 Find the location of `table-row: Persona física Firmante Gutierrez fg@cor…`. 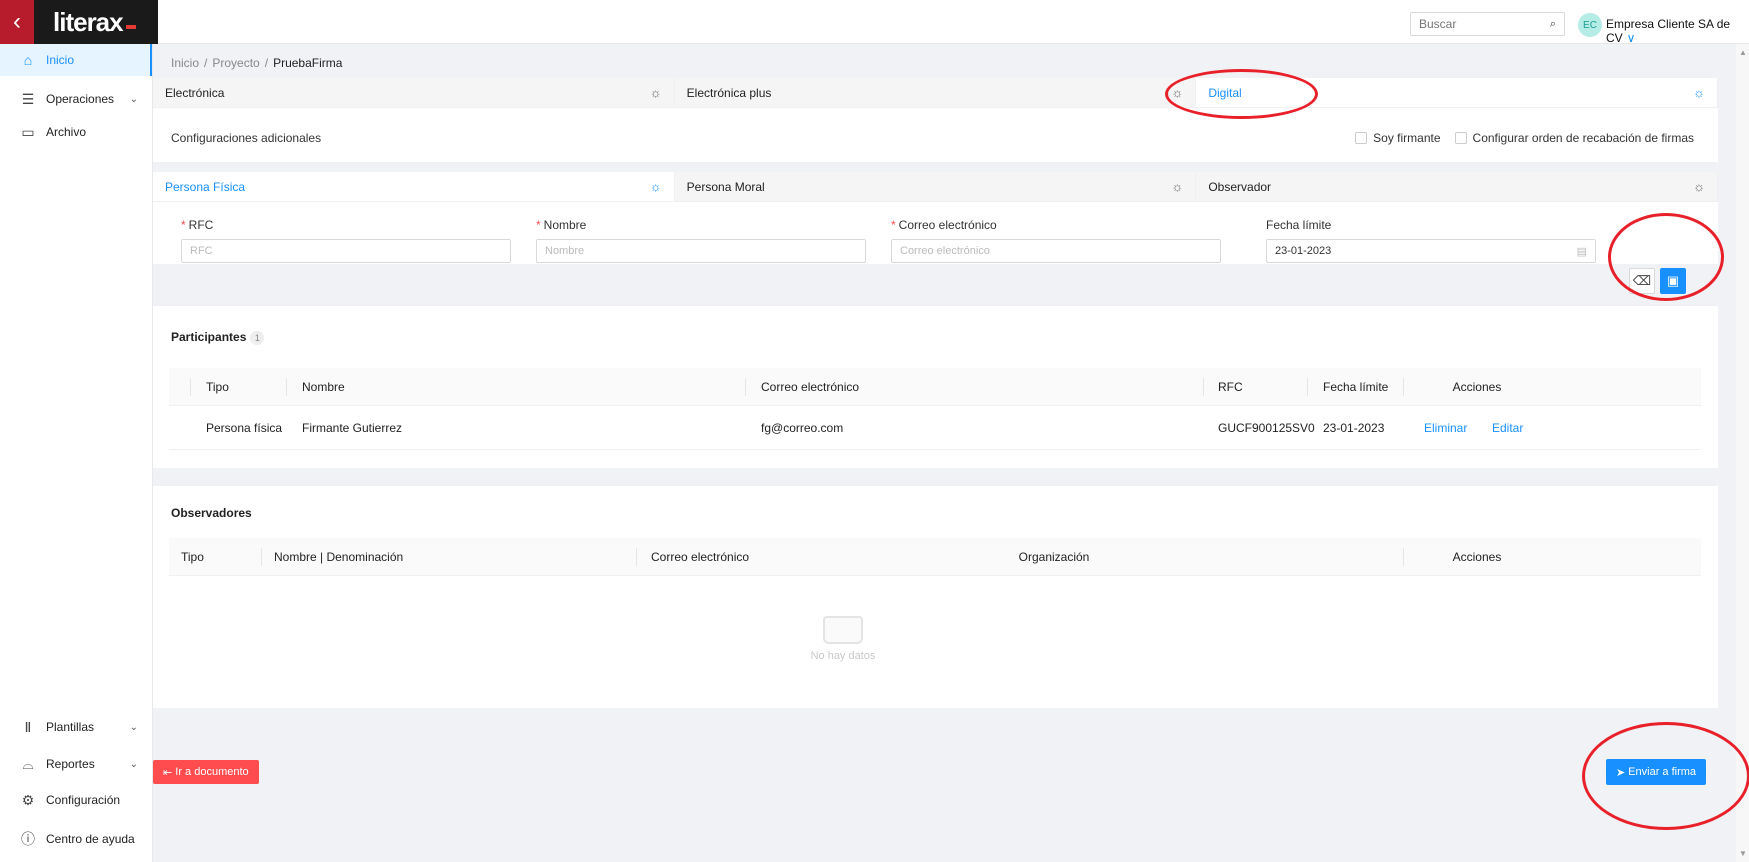

table-row: Persona física Firmante Gutierrez fg@cor… is located at coordinates (935, 428).